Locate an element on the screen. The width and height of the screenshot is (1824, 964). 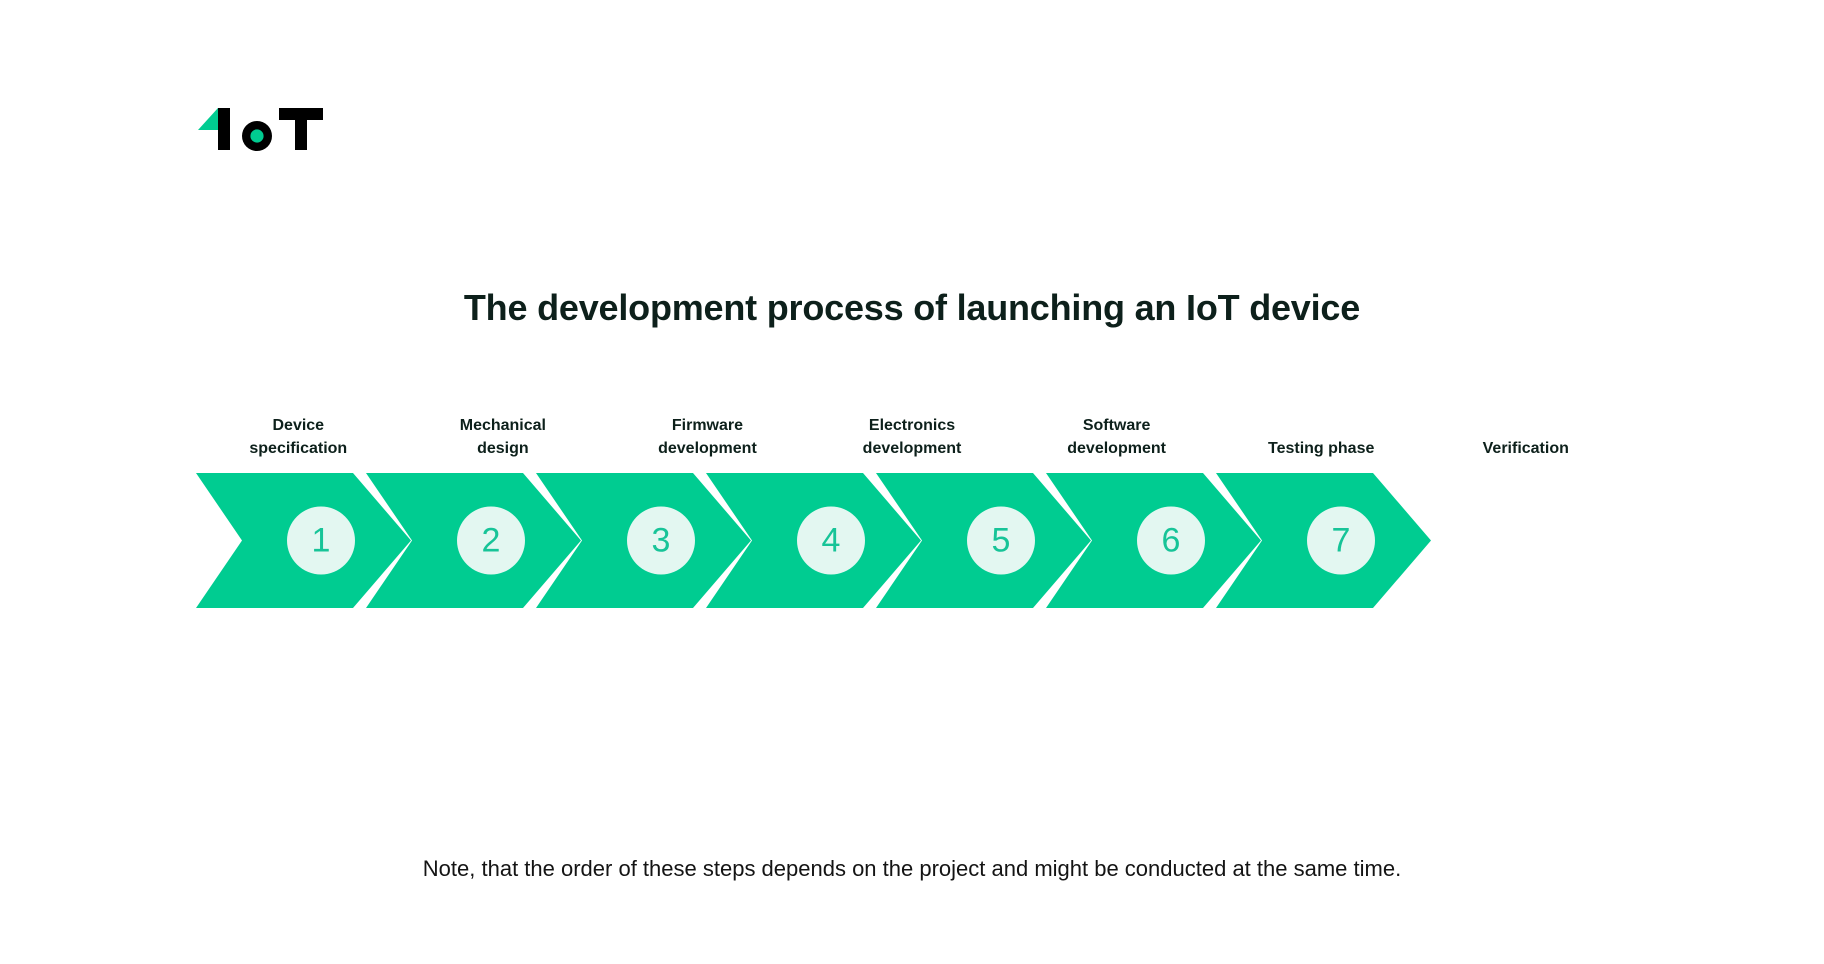
step-label-7: Verification is located at coordinates (1525, 431).